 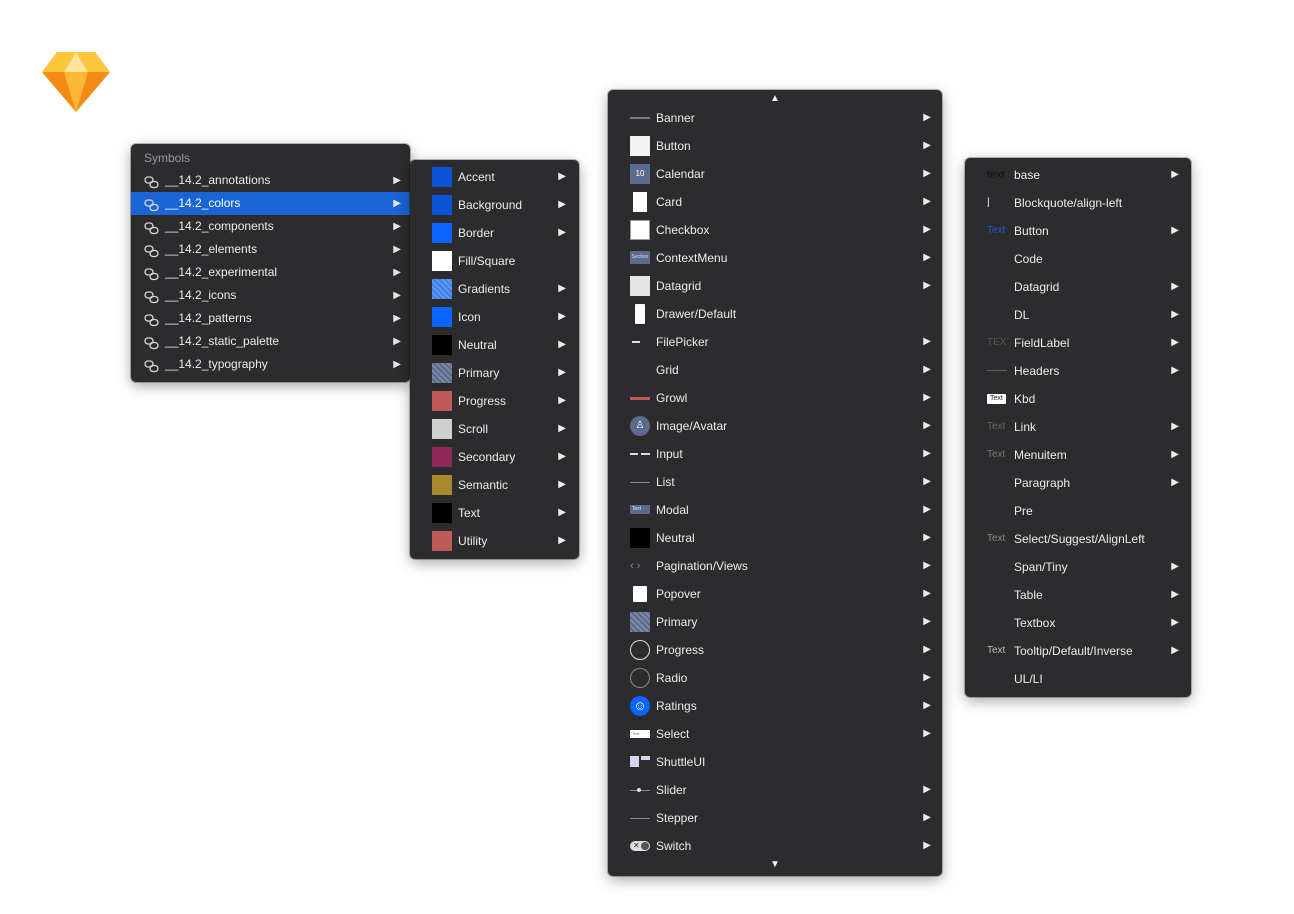 What do you see at coordinates (775, 538) in the screenshot?
I see `component-item: Neutral ▶` at bounding box center [775, 538].